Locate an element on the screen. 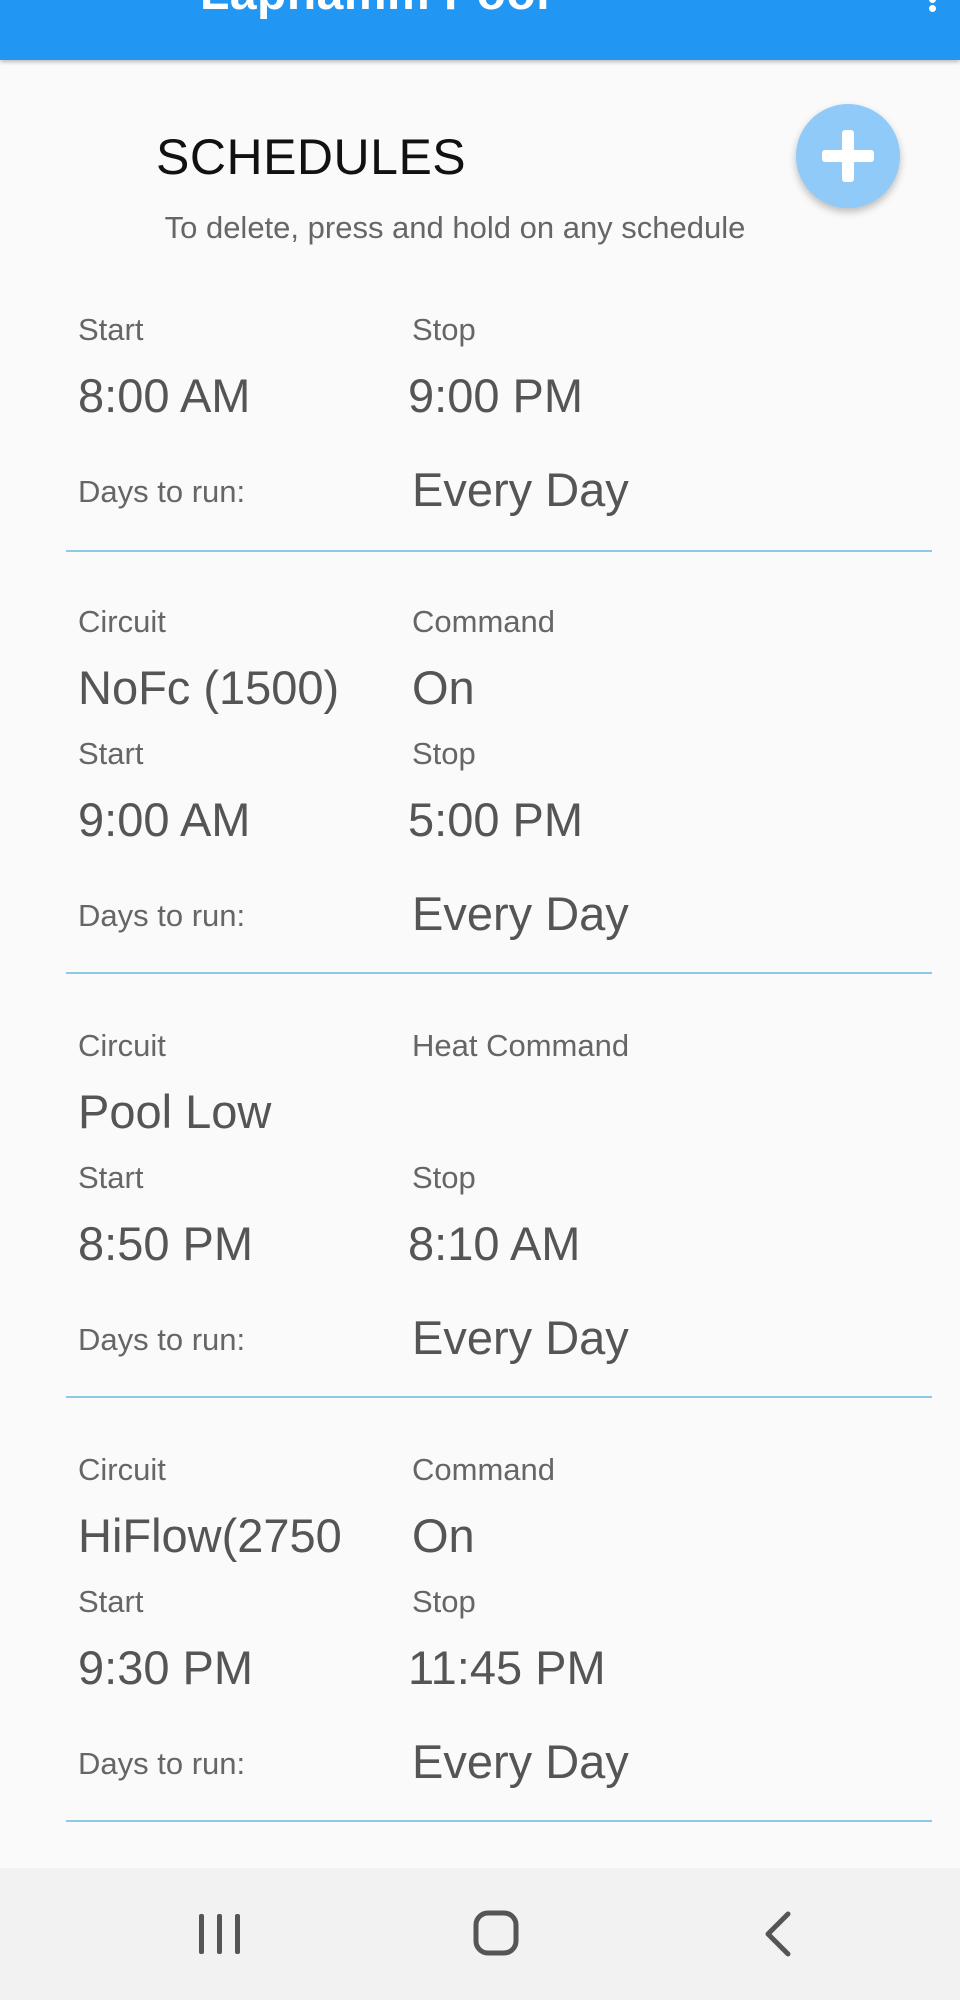 This screenshot has height=2000, width=960. app-bar: Laphamm Pool is located at coordinates (480, 30).